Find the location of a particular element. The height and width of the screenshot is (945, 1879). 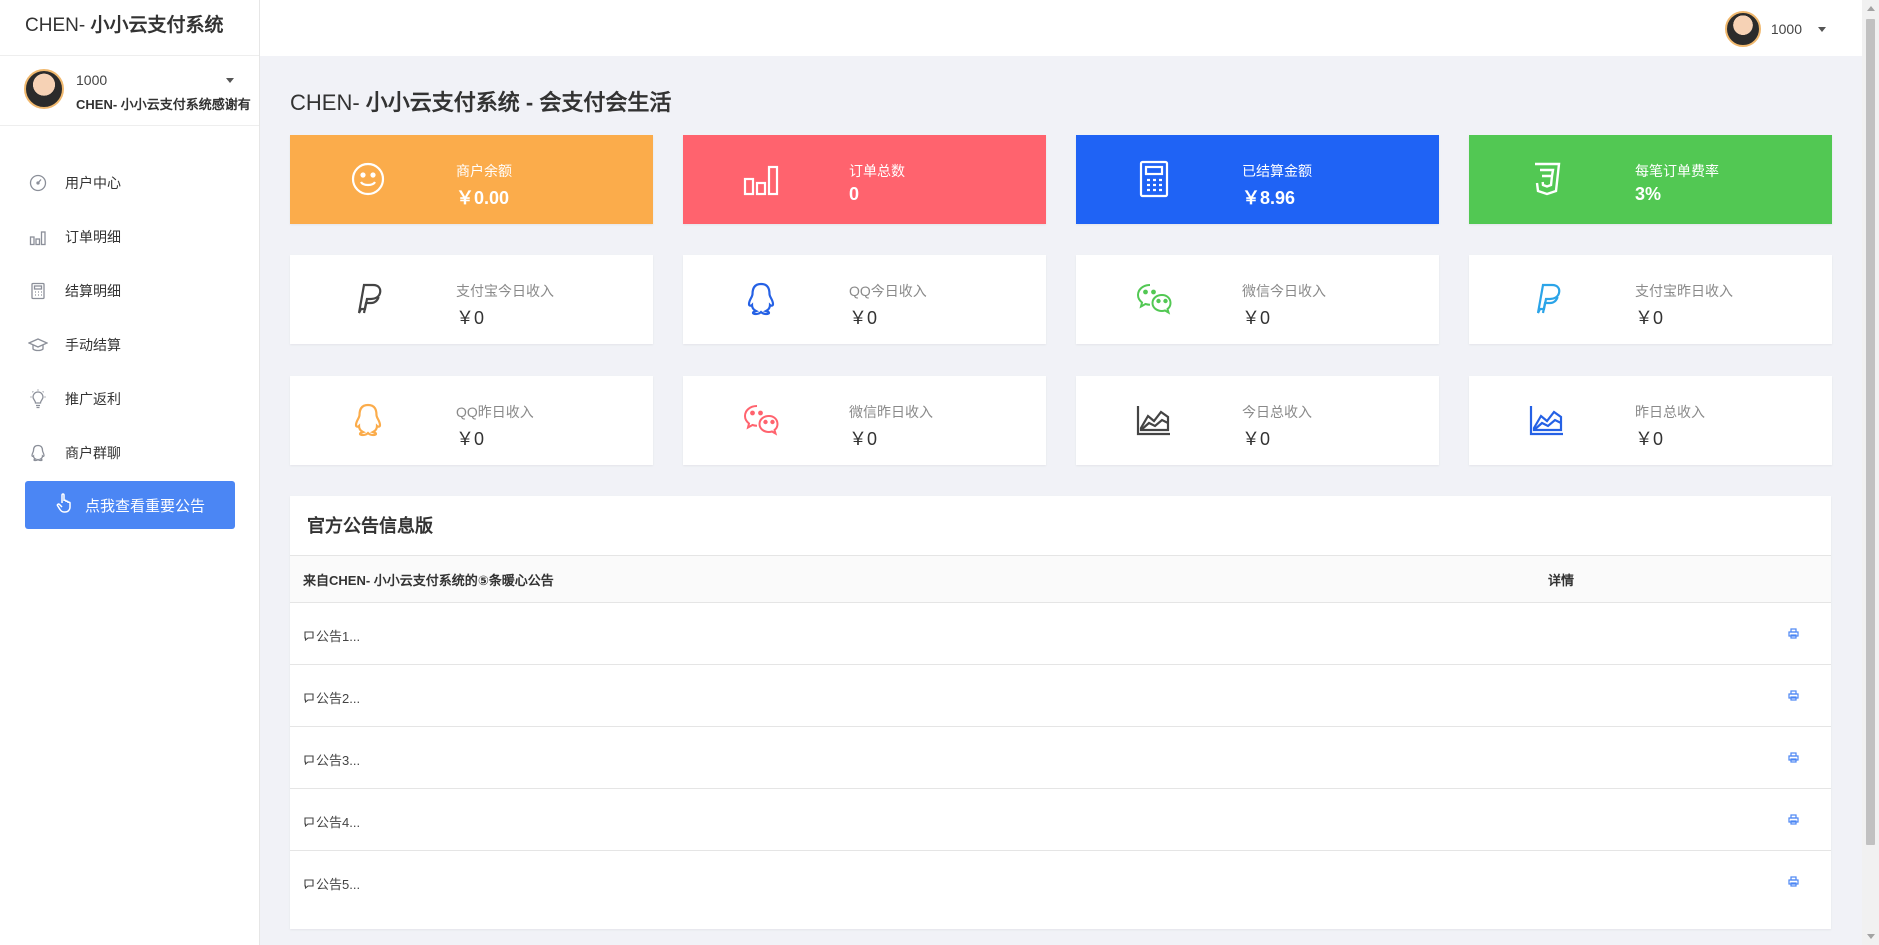

sidebar-item-label: 订单明细 is located at coordinates (93, 237).